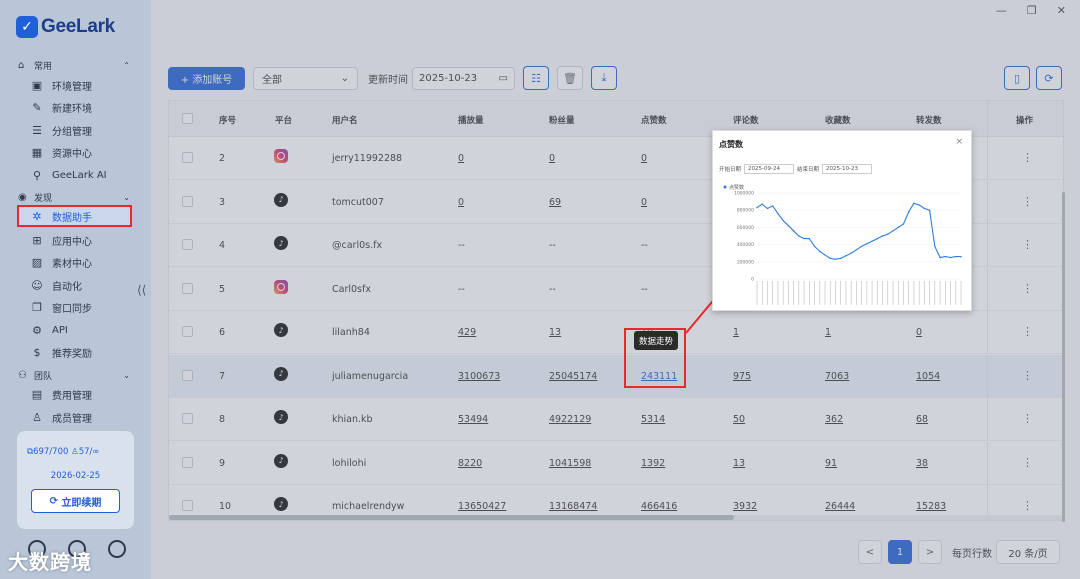 Image resolution: width=1080 pixels, height=579 pixels. What do you see at coordinates (930, 552) in the screenshot?
I see `next-page-button: >` at bounding box center [930, 552].